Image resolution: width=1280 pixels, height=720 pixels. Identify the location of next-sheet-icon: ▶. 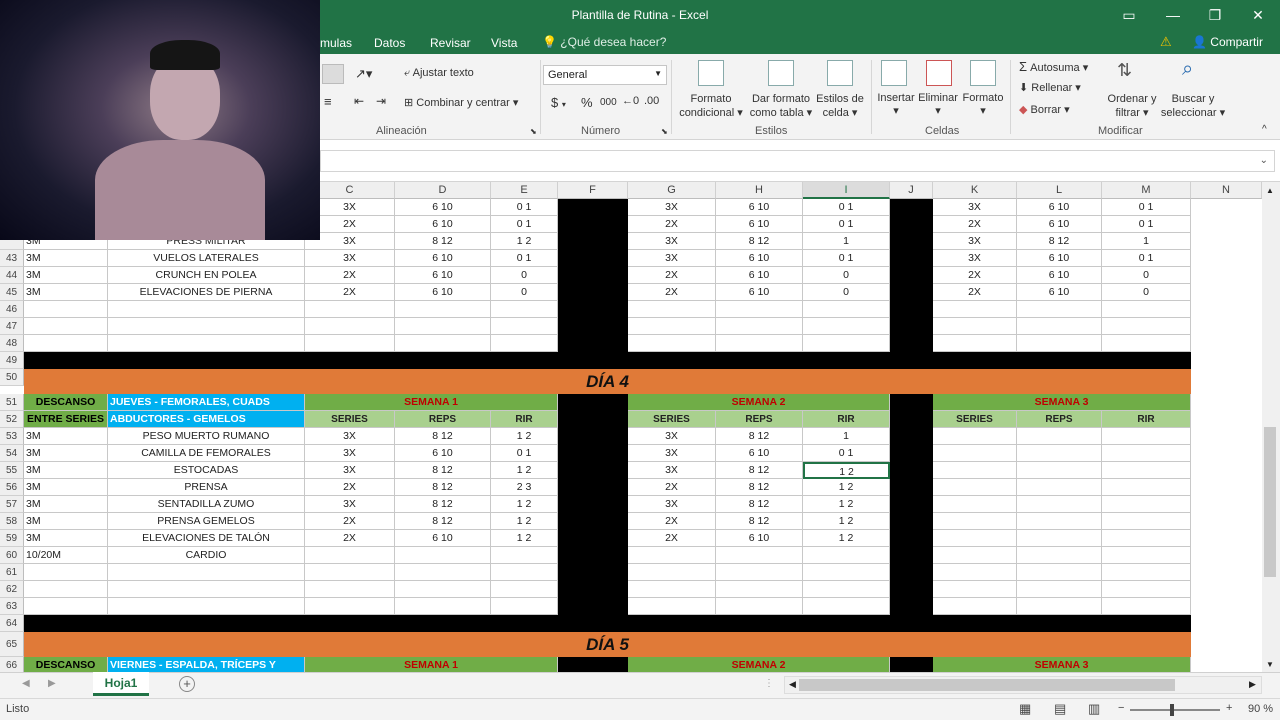
(52, 683).